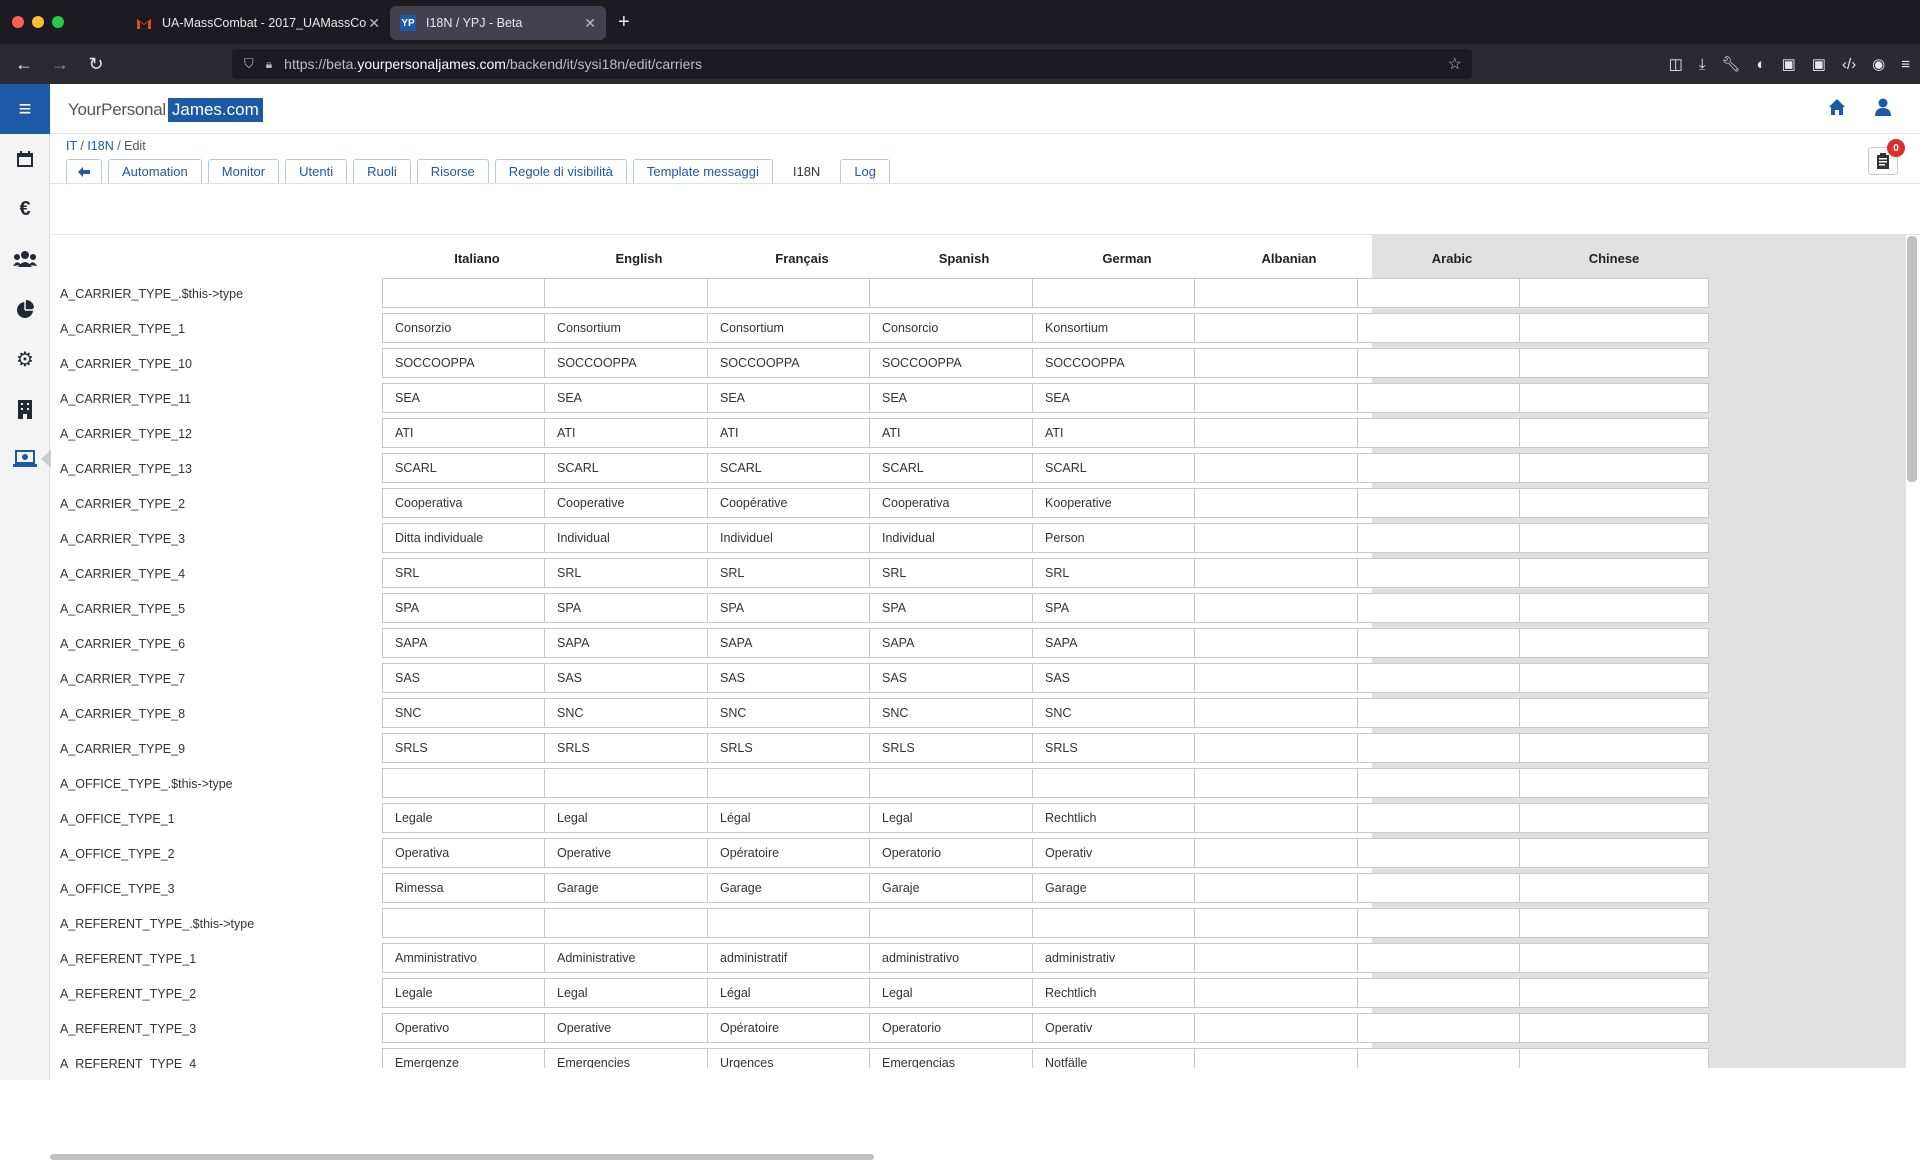 The width and height of the screenshot is (1920, 1162). What do you see at coordinates (25, 259) in the screenshot?
I see `users-icon` at bounding box center [25, 259].